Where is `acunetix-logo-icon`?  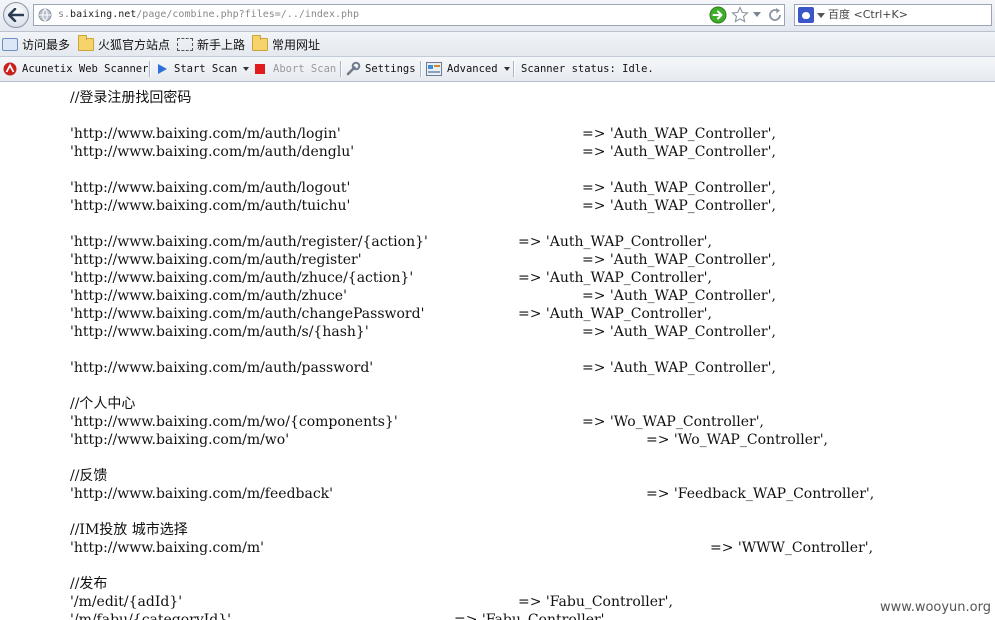 acunetix-logo-icon is located at coordinates (10, 69).